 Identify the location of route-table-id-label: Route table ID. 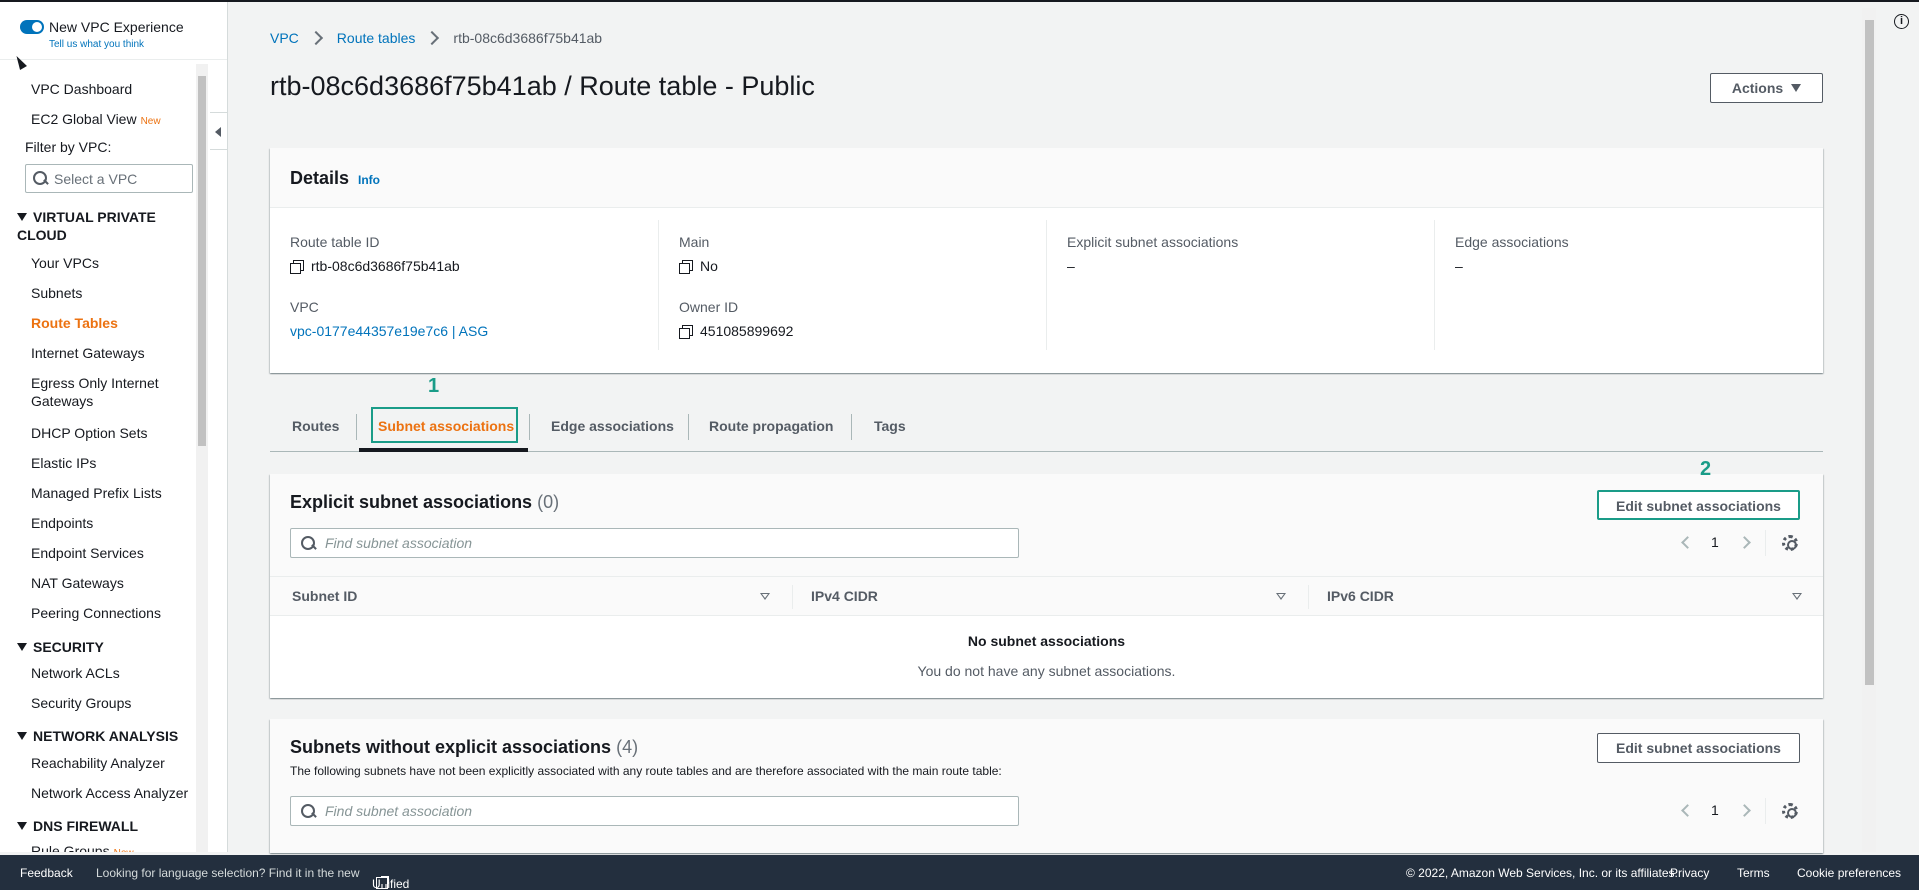
(335, 242).